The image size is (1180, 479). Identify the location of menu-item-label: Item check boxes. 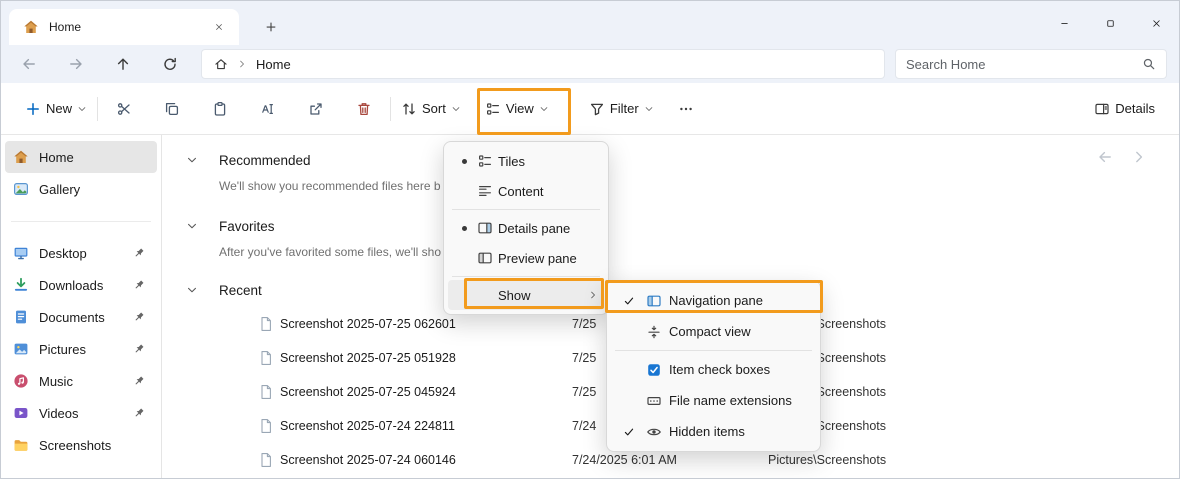
(720, 369).